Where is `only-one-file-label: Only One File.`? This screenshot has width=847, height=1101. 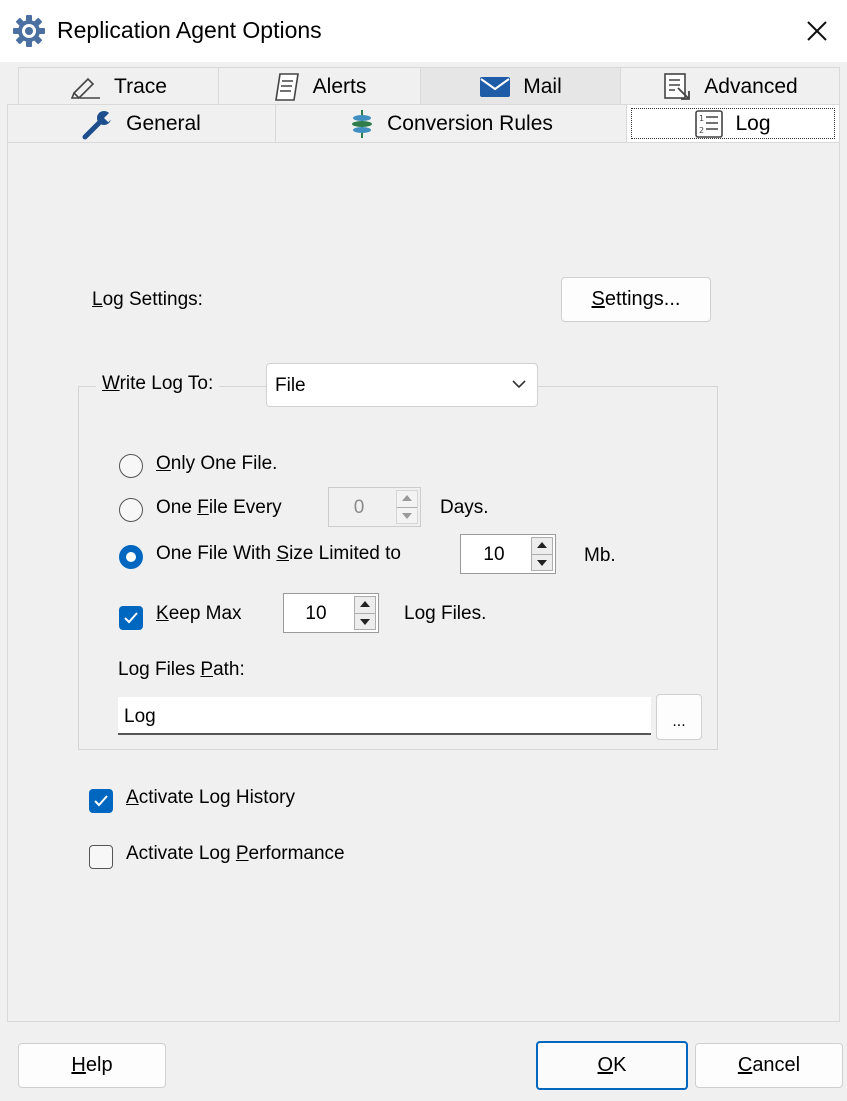
only-one-file-label: Only One File. is located at coordinates (217, 463).